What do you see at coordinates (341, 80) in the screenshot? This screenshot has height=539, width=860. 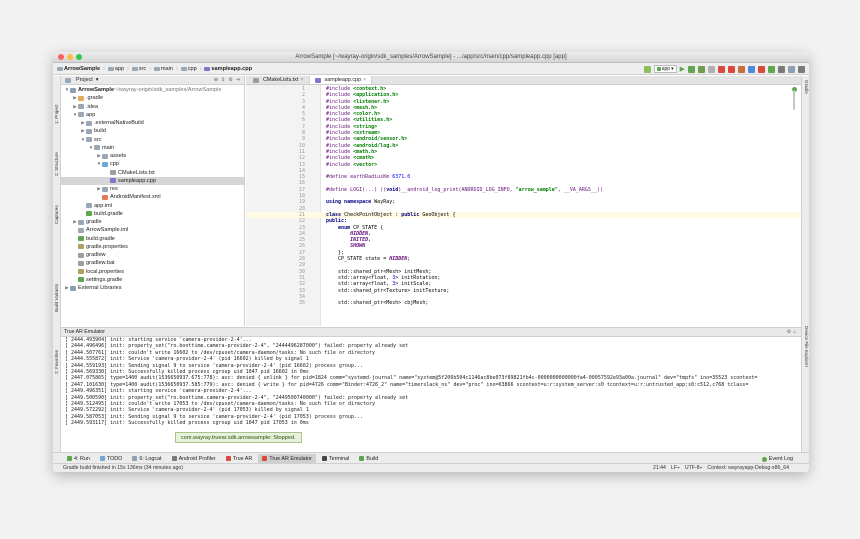 I see `editor-tab: sampleapp.cpp ×` at bounding box center [341, 80].